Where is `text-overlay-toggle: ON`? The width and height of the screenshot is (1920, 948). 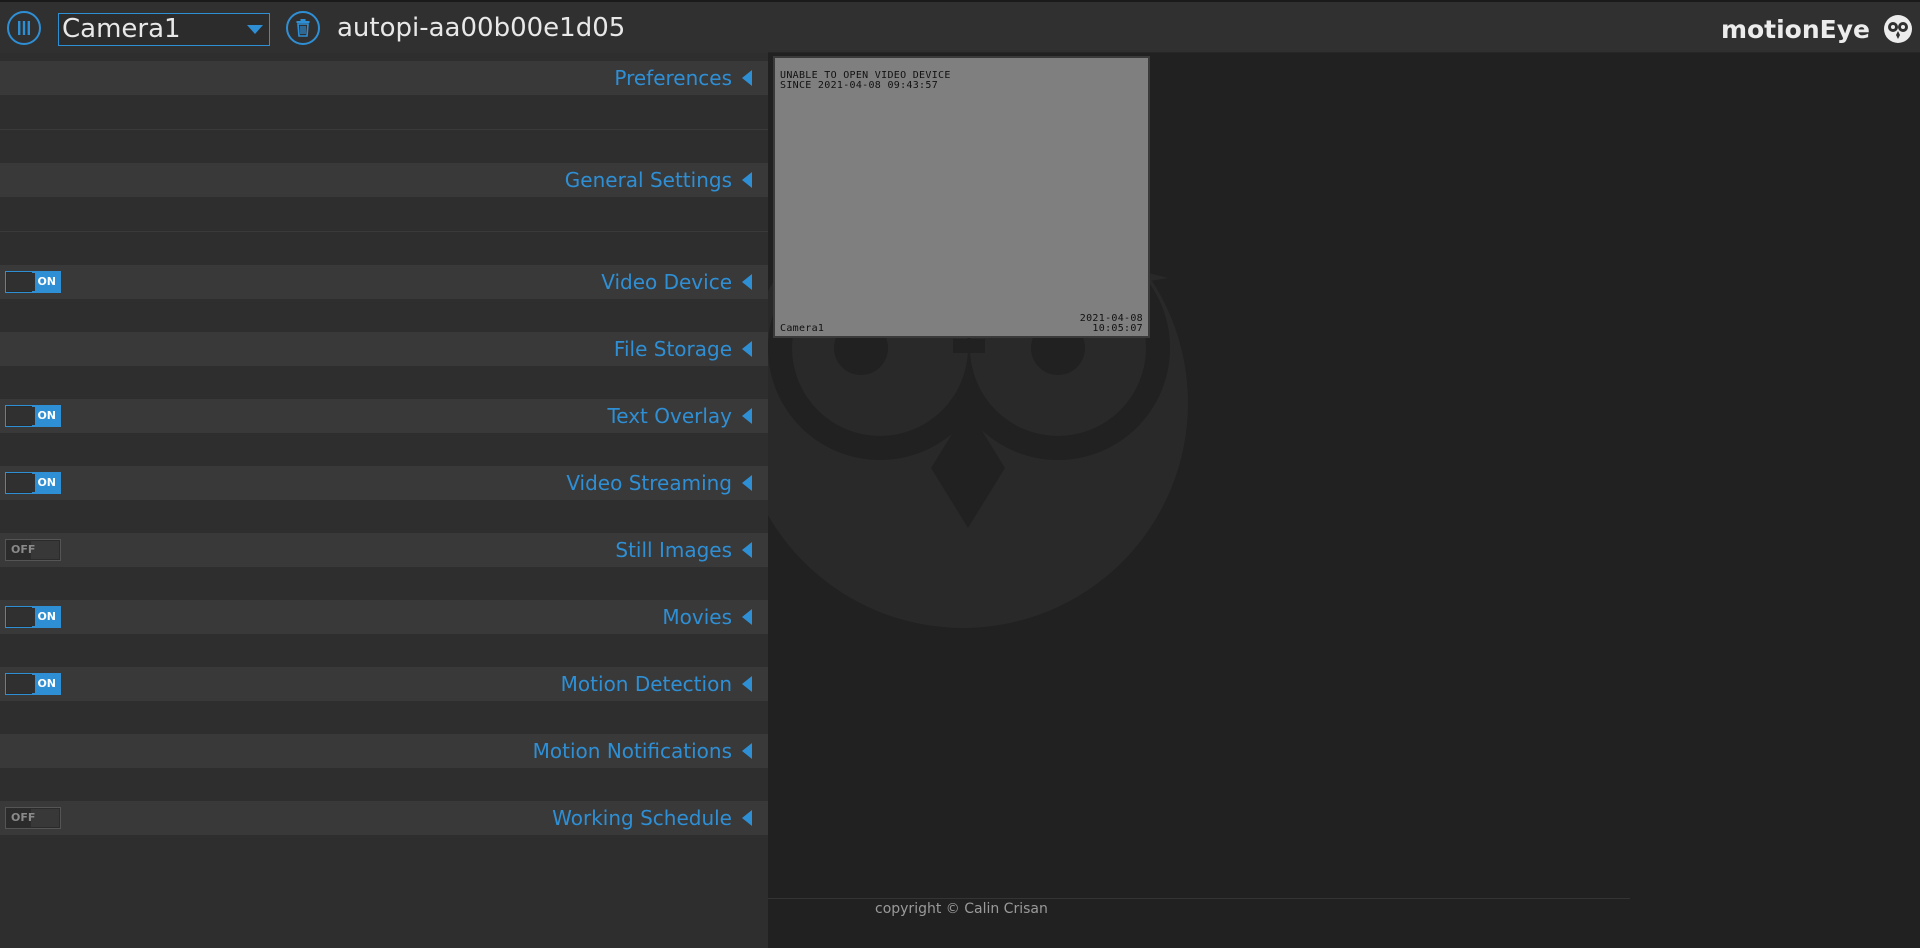
text-overlay-toggle: ON is located at coordinates (33, 416).